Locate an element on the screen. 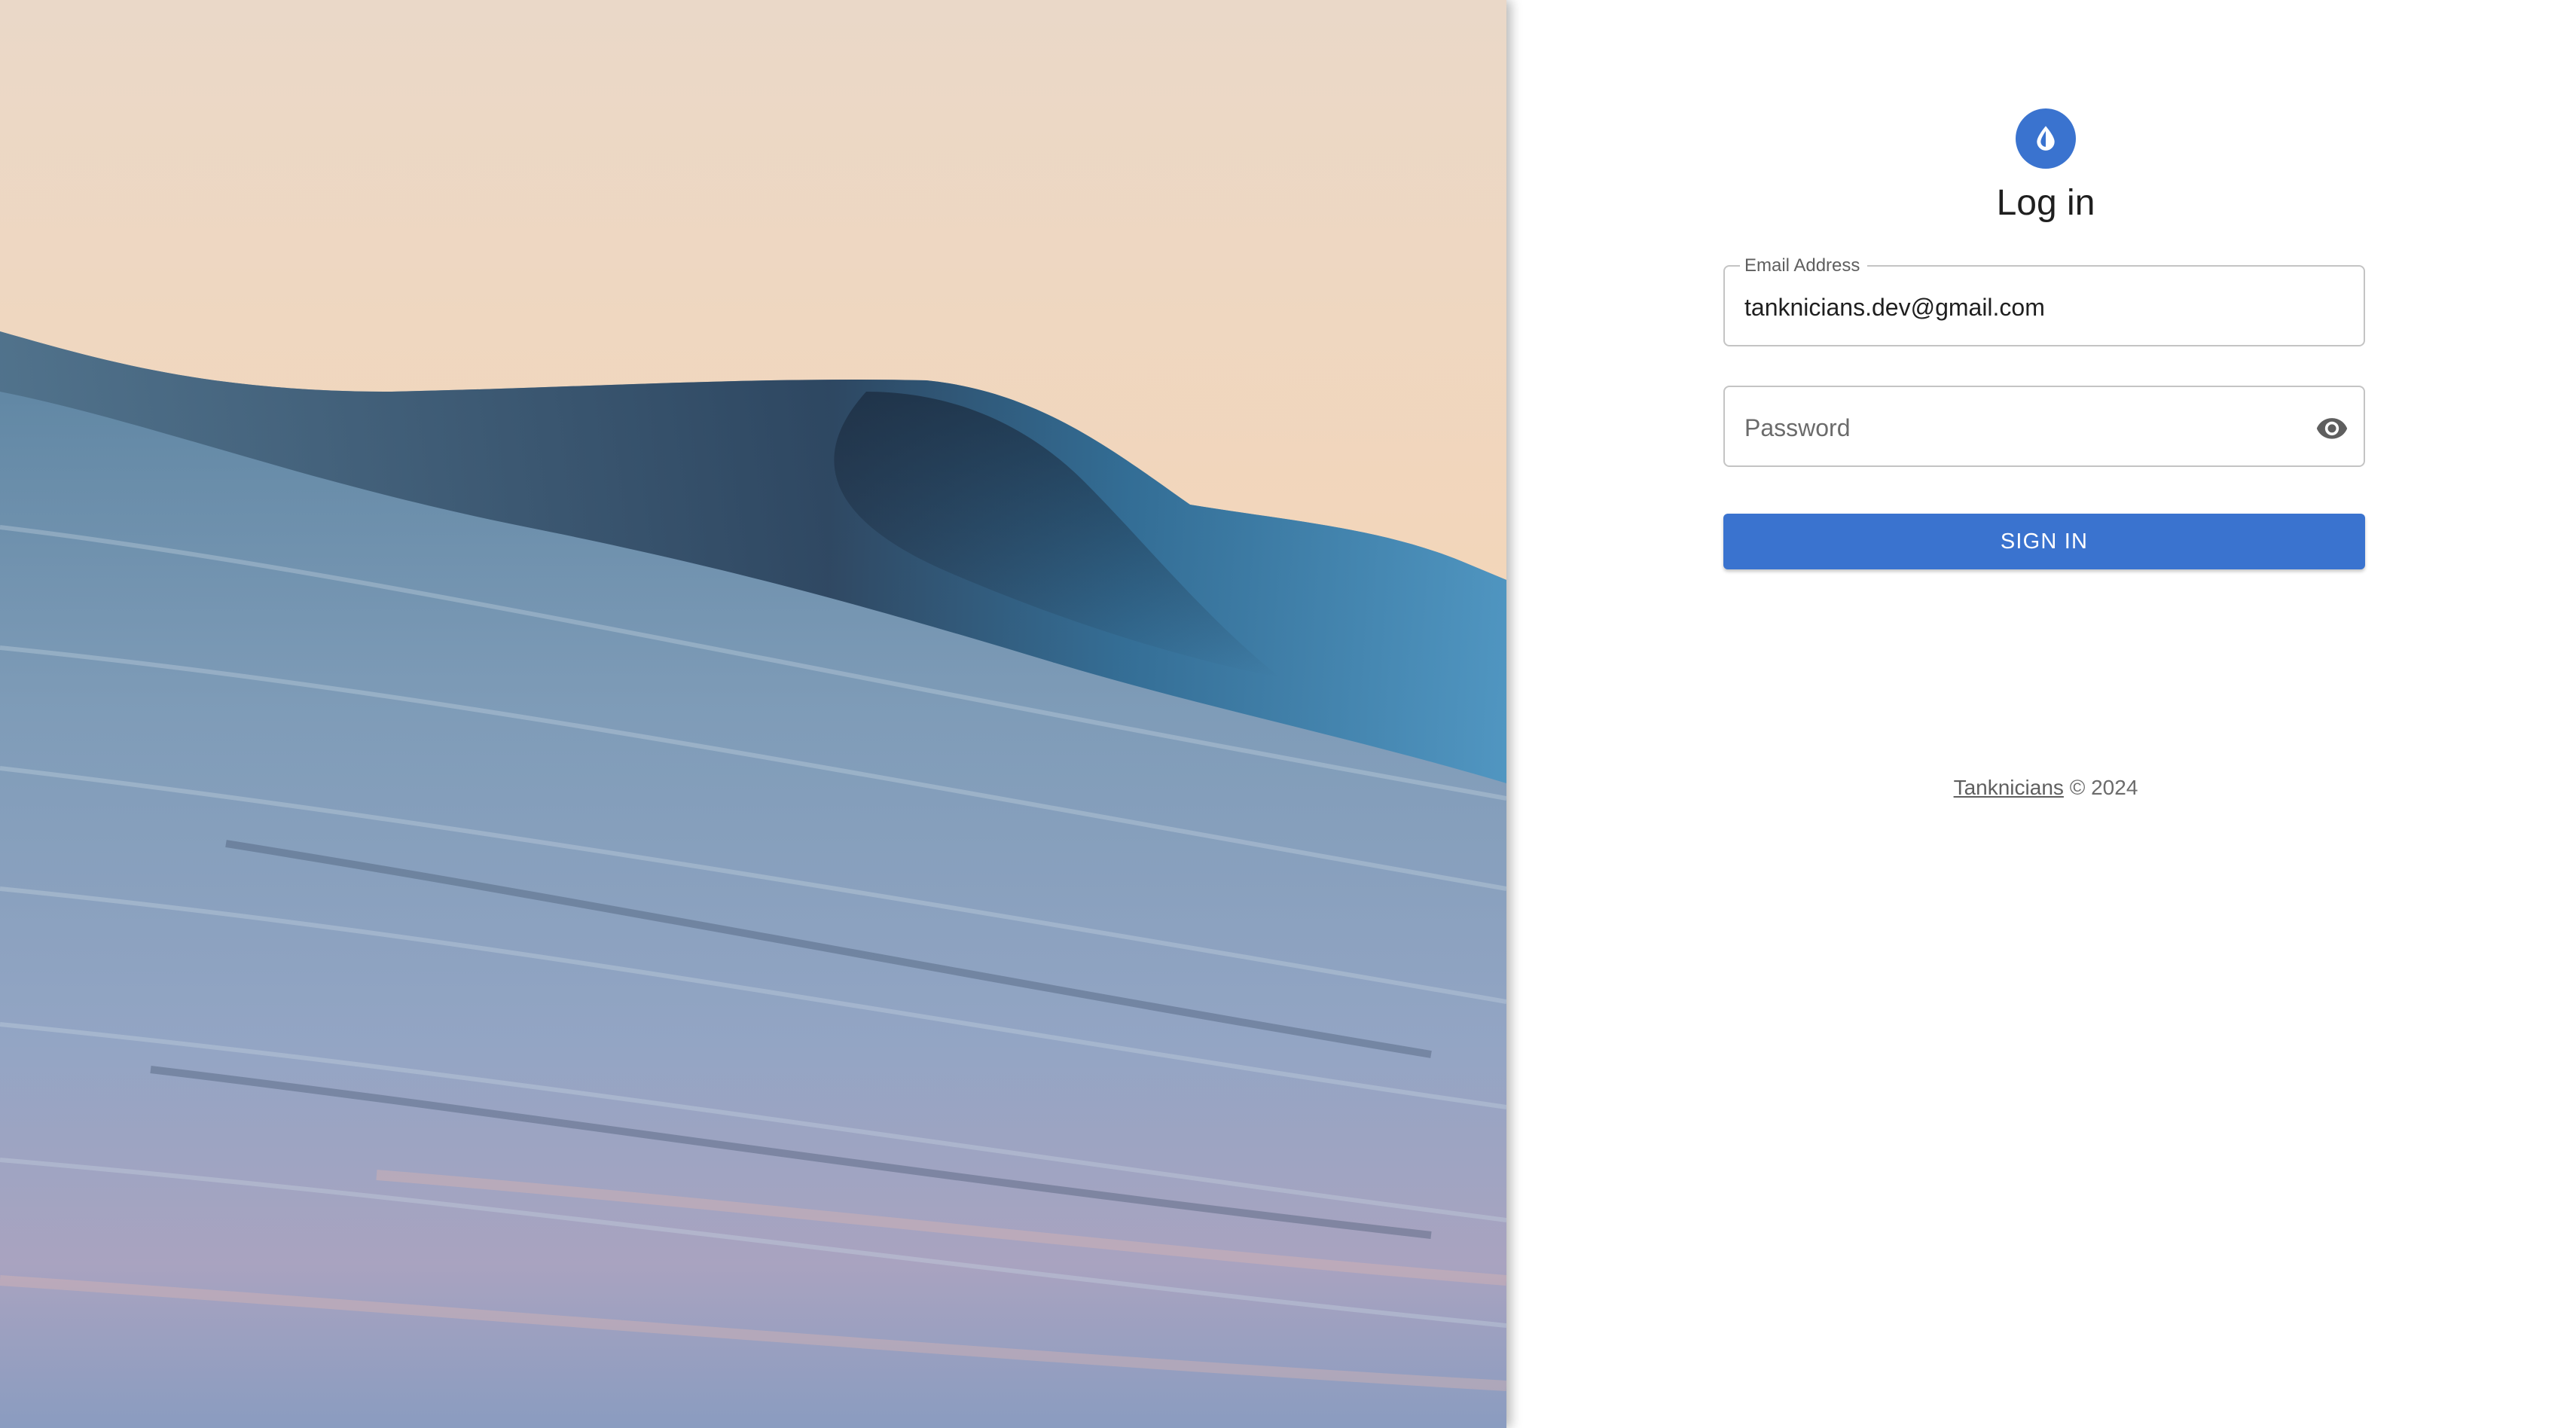 The height and width of the screenshot is (1428, 2576). show-password-toggle is located at coordinates (2332, 428).